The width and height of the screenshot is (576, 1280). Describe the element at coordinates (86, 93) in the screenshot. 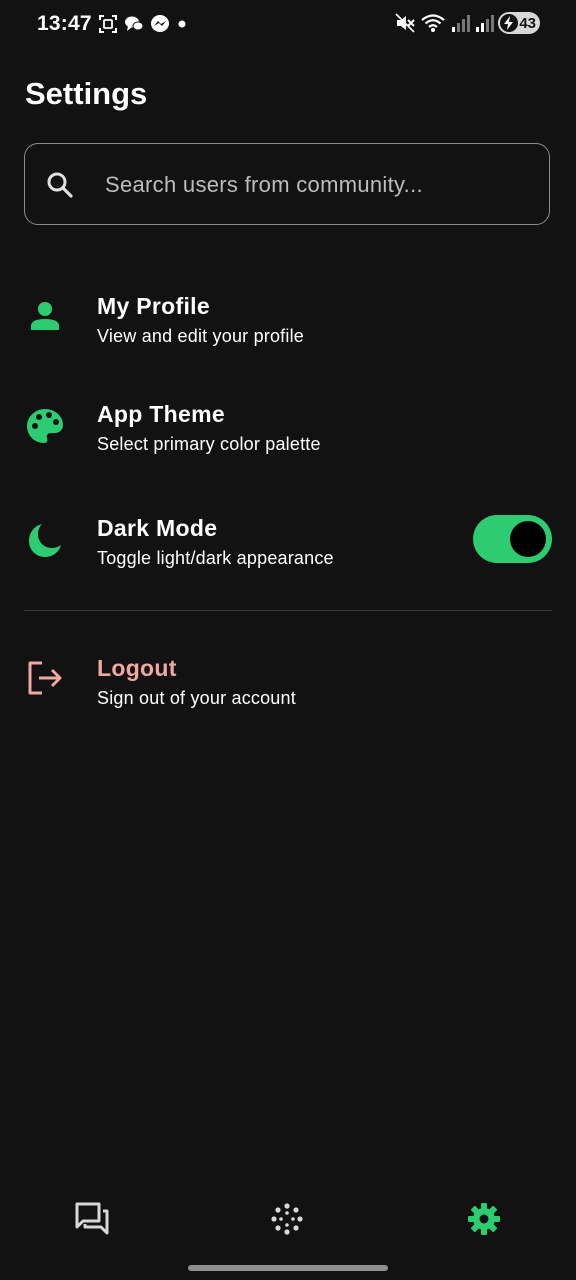

I see `page-title: Settings` at that location.